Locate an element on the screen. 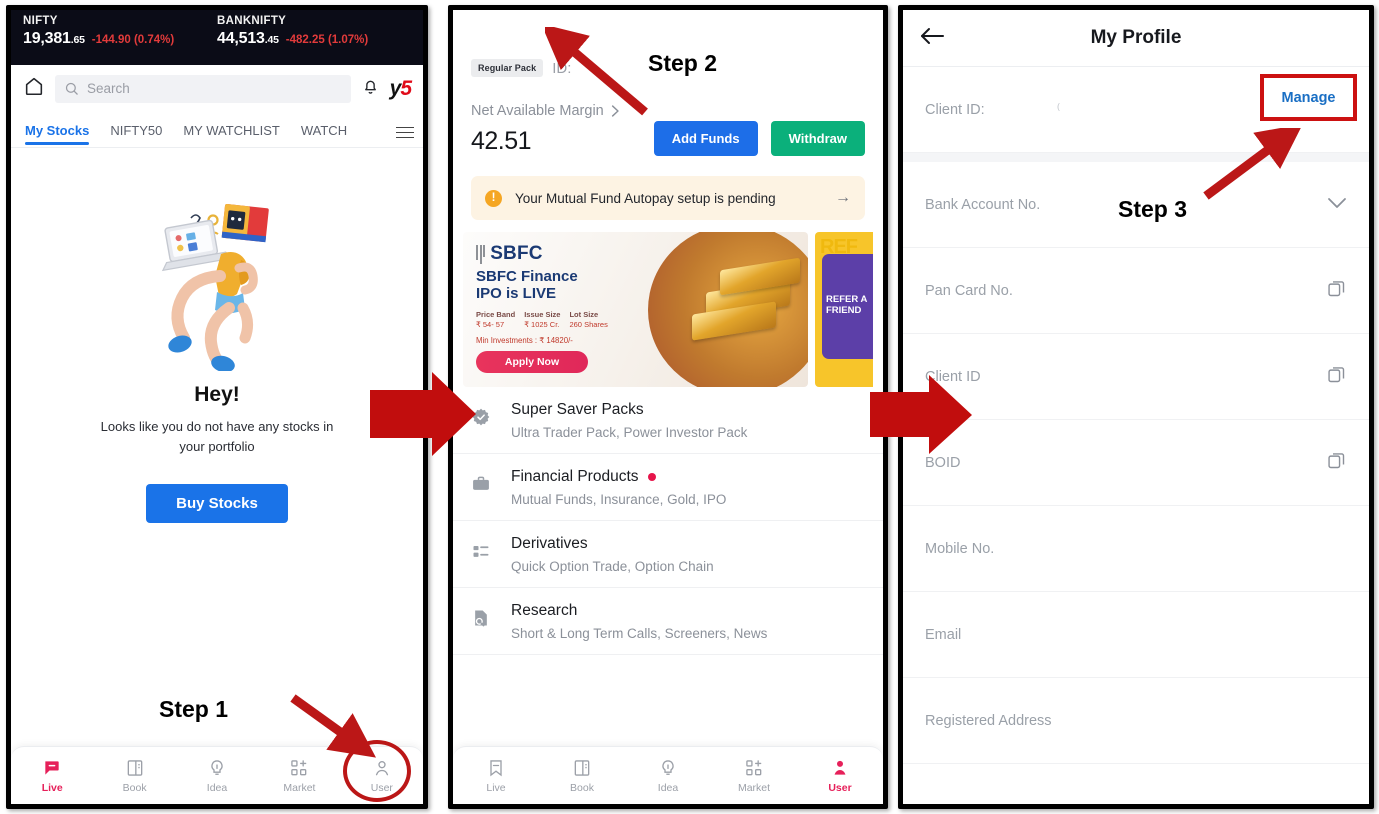  sbfc-logo-mark is located at coordinates (481, 254).